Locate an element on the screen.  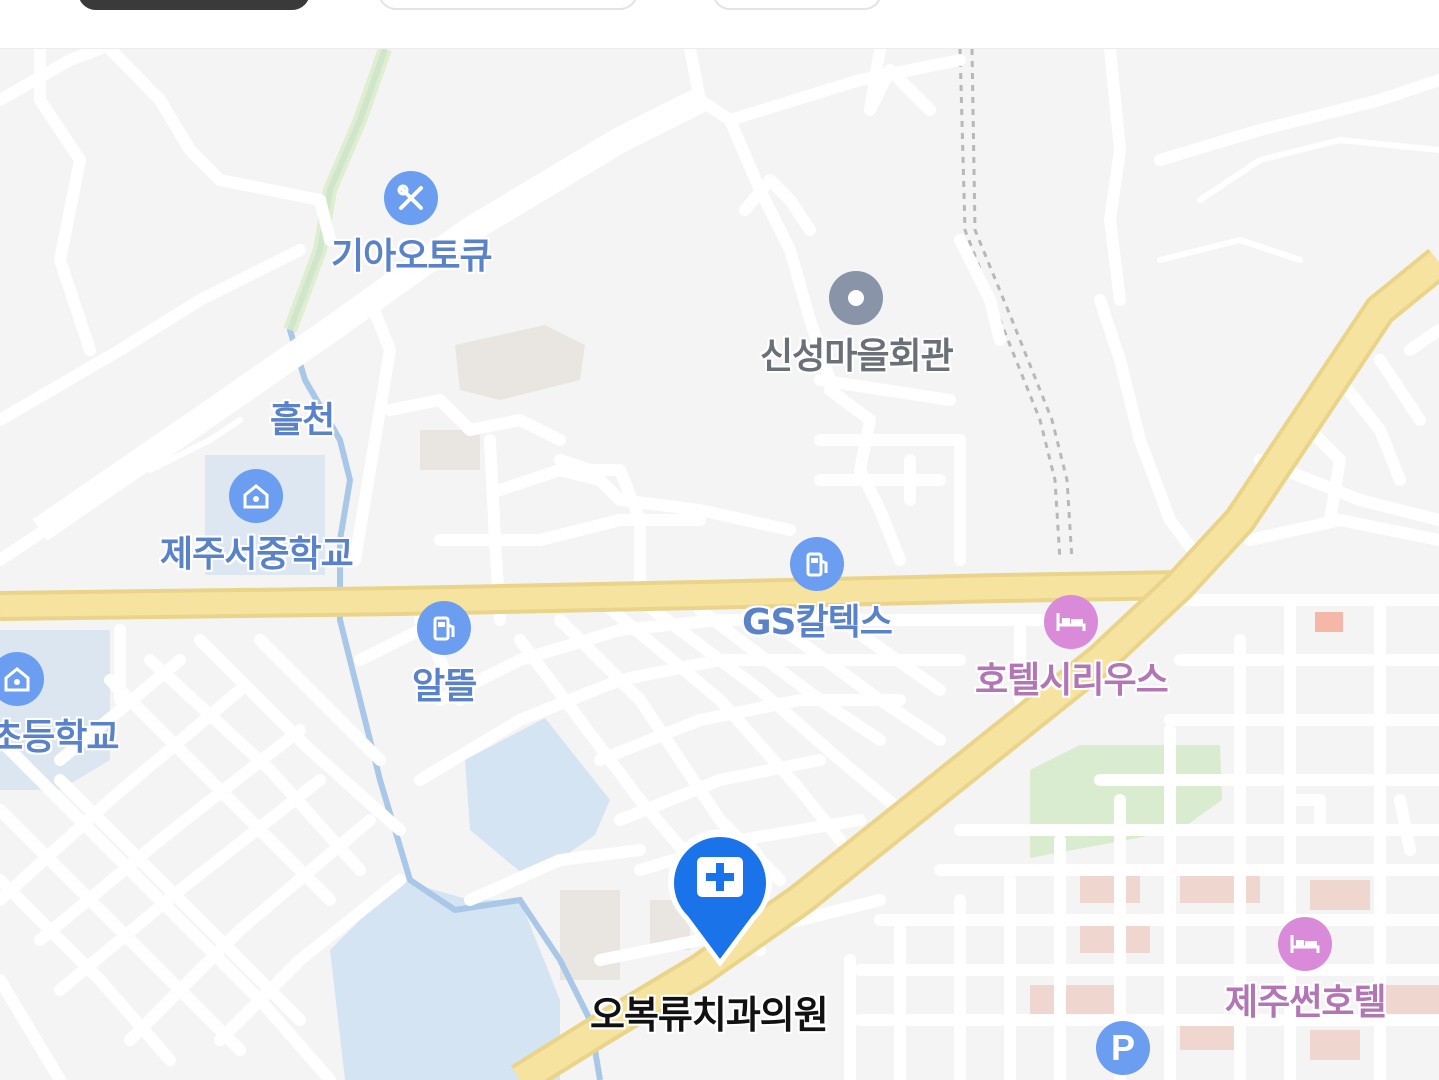
poi-label: 초등학교 is located at coordinates (59, 737).